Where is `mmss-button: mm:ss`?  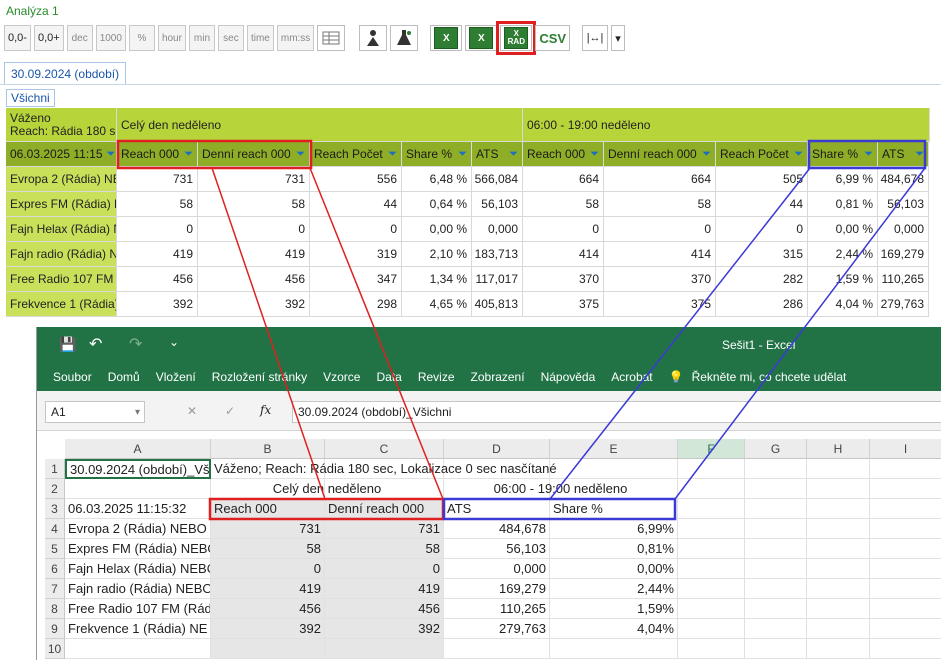 mmss-button: mm:ss is located at coordinates (295, 38).